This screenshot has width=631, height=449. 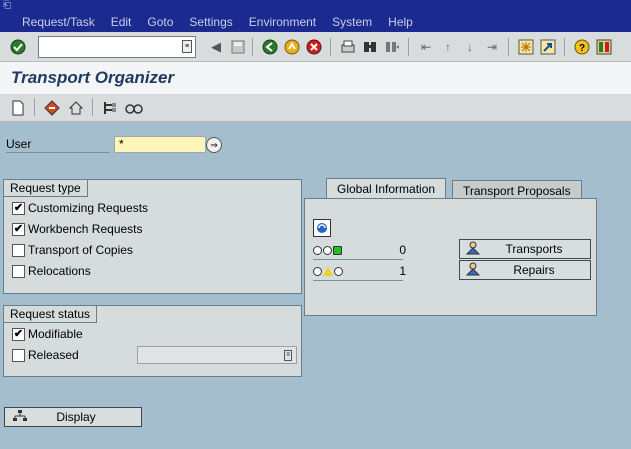 I want to click on checkbox-label: Released, so click(x=53, y=355).